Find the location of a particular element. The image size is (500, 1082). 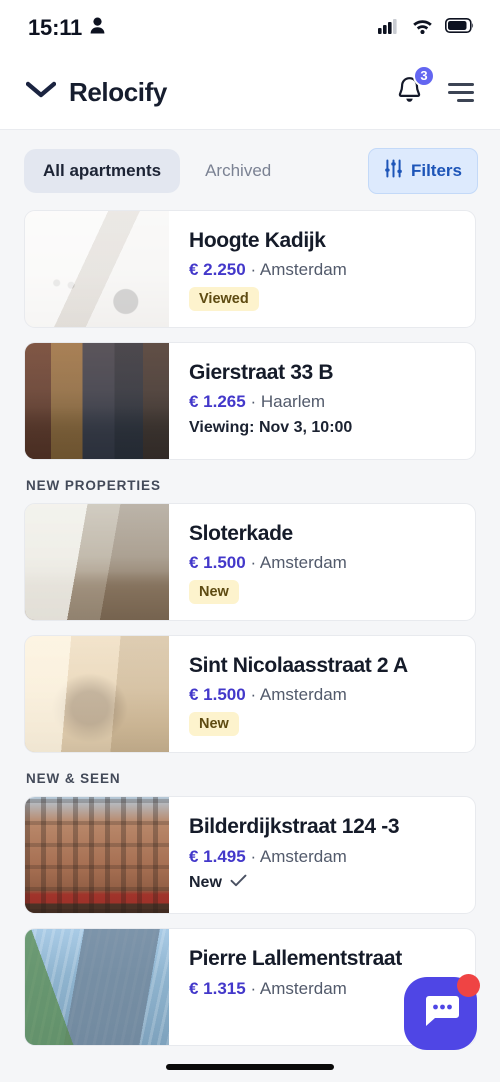

property-price-location: € 2.250 · Amsterdam is located at coordinates (324, 270).